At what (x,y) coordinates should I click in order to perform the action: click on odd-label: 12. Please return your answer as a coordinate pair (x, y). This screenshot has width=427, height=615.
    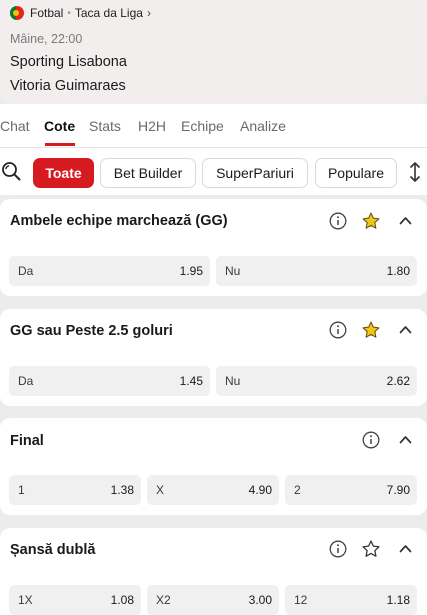
    Looking at the image, I should click on (301, 600).